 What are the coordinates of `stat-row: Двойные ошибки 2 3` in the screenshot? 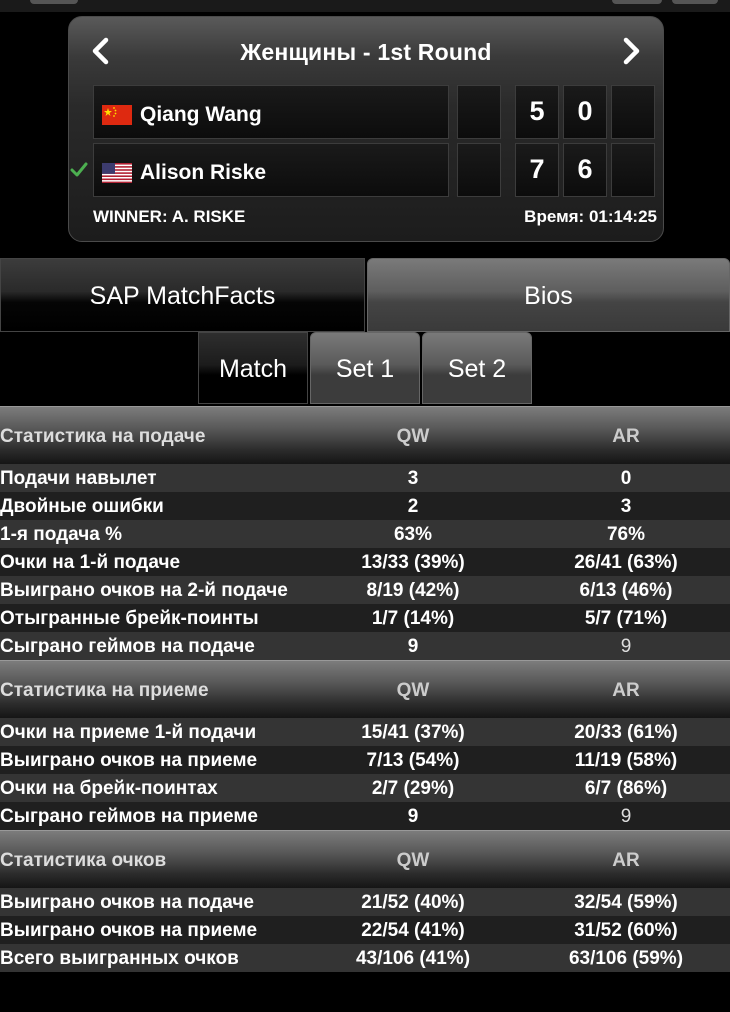 It's located at (365, 506).